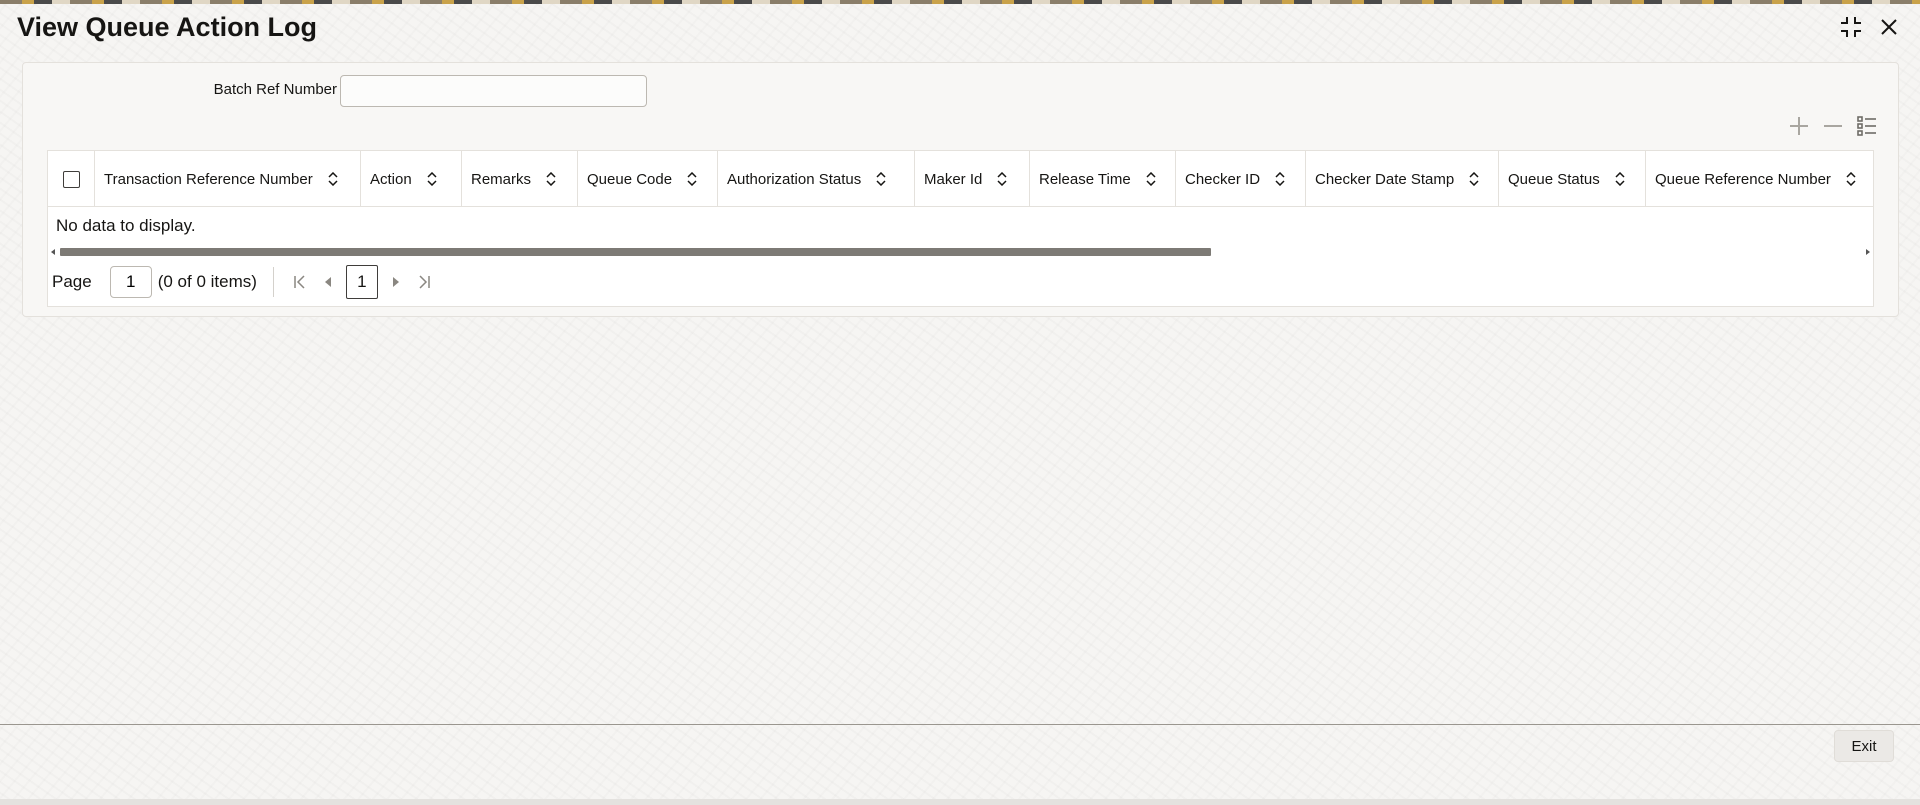  I want to click on column-header-action: Action, so click(411, 179).